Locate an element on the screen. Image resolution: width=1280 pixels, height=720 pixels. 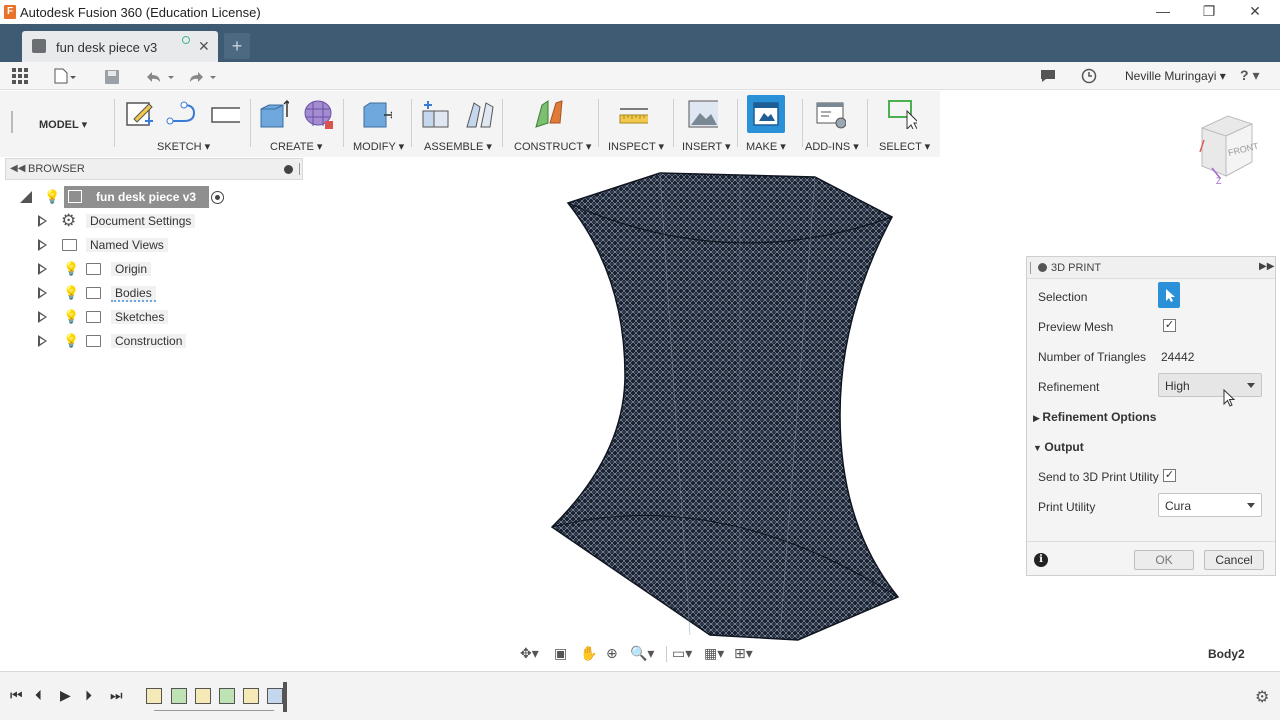
select-menu: SELECT ▾ is located at coordinates (904, 146).